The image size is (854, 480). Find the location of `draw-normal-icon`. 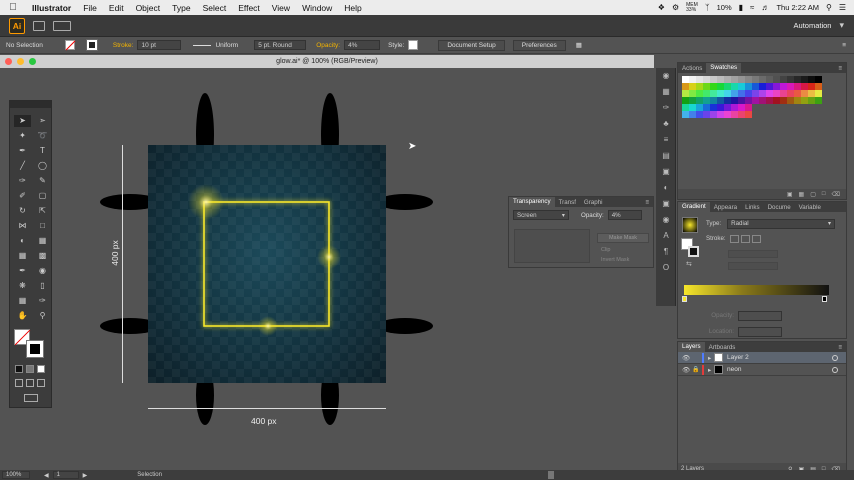

draw-normal-icon is located at coordinates (19, 383).